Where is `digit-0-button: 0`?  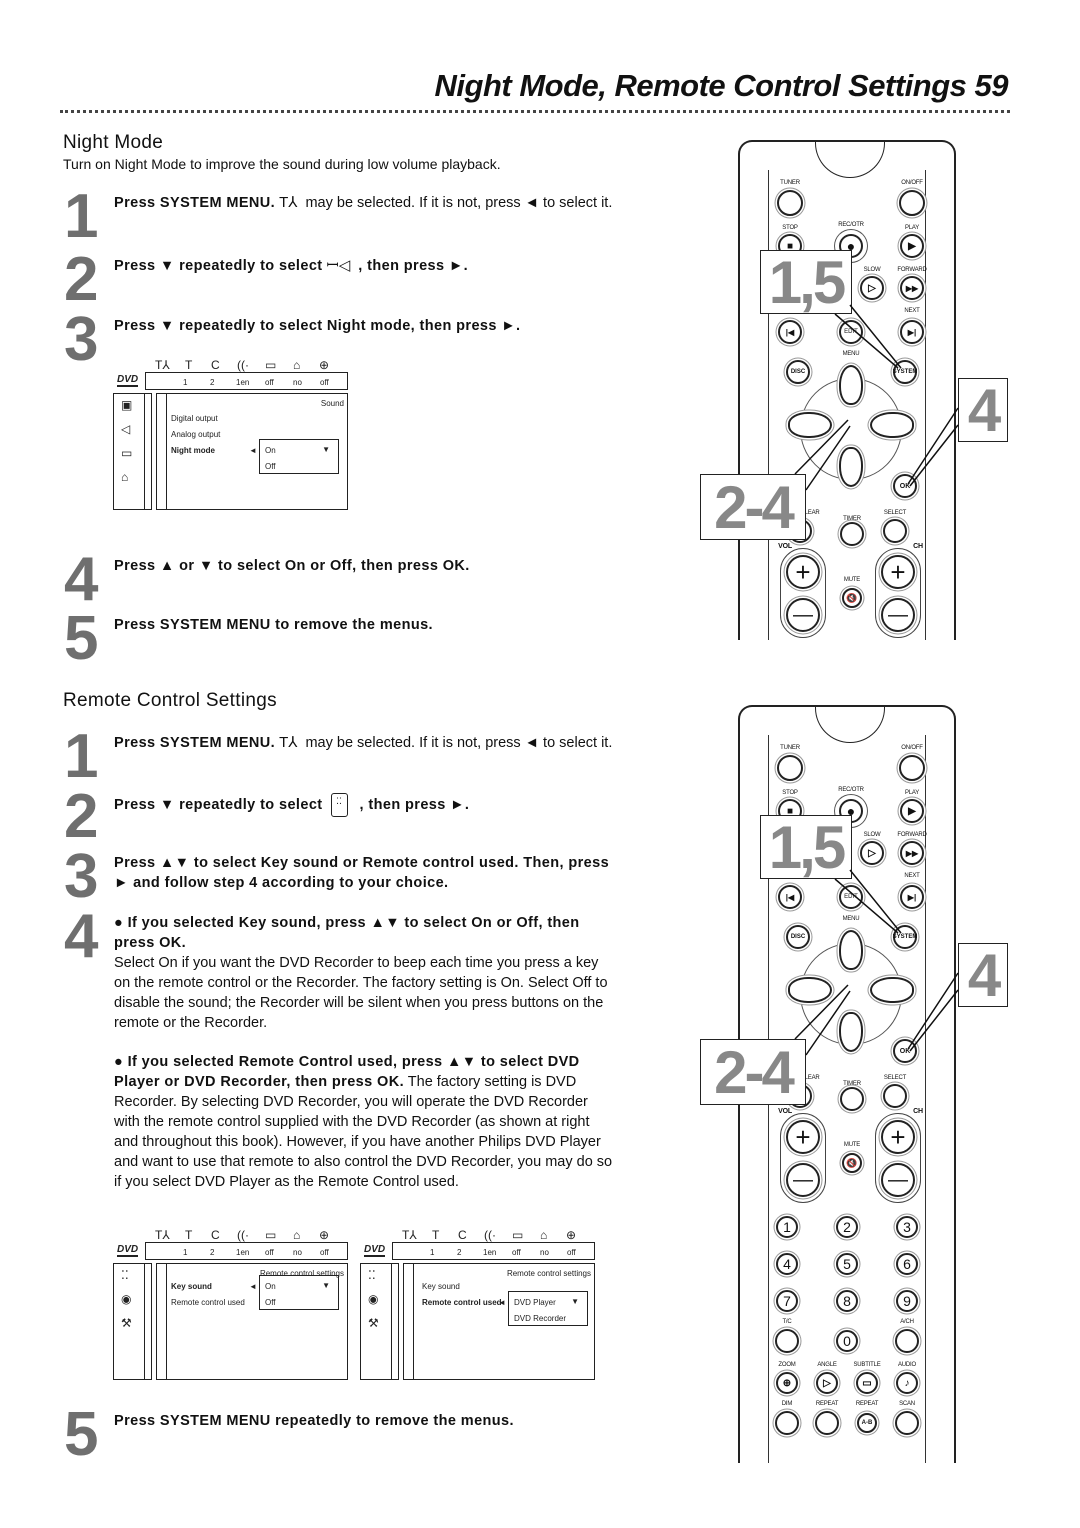
digit-0-button: 0 is located at coordinates (847, 1341).